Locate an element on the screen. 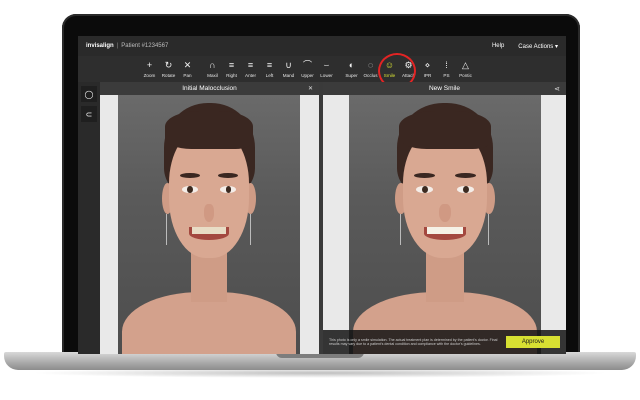 The width and height of the screenshot is (640, 400). tool-label: Left is located at coordinates (269, 75).